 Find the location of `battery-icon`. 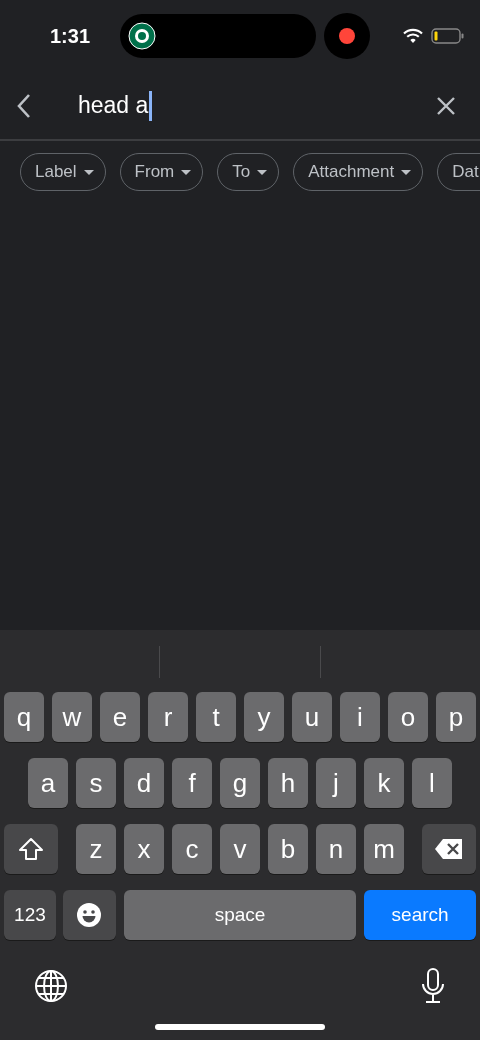

battery-icon is located at coordinates (447, 36).